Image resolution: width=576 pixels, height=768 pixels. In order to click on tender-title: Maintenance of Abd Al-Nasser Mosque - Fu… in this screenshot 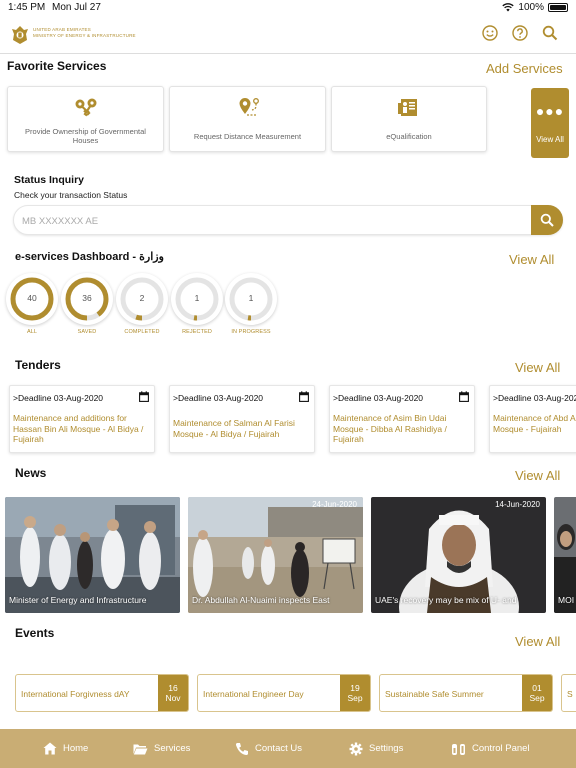, I will do `click(534, 423)`.